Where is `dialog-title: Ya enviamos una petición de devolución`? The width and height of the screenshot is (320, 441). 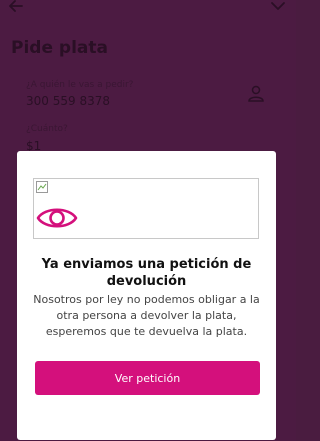
dialog-title: Ya enviamos una petición de devolución is located at coordinates (146, 273).